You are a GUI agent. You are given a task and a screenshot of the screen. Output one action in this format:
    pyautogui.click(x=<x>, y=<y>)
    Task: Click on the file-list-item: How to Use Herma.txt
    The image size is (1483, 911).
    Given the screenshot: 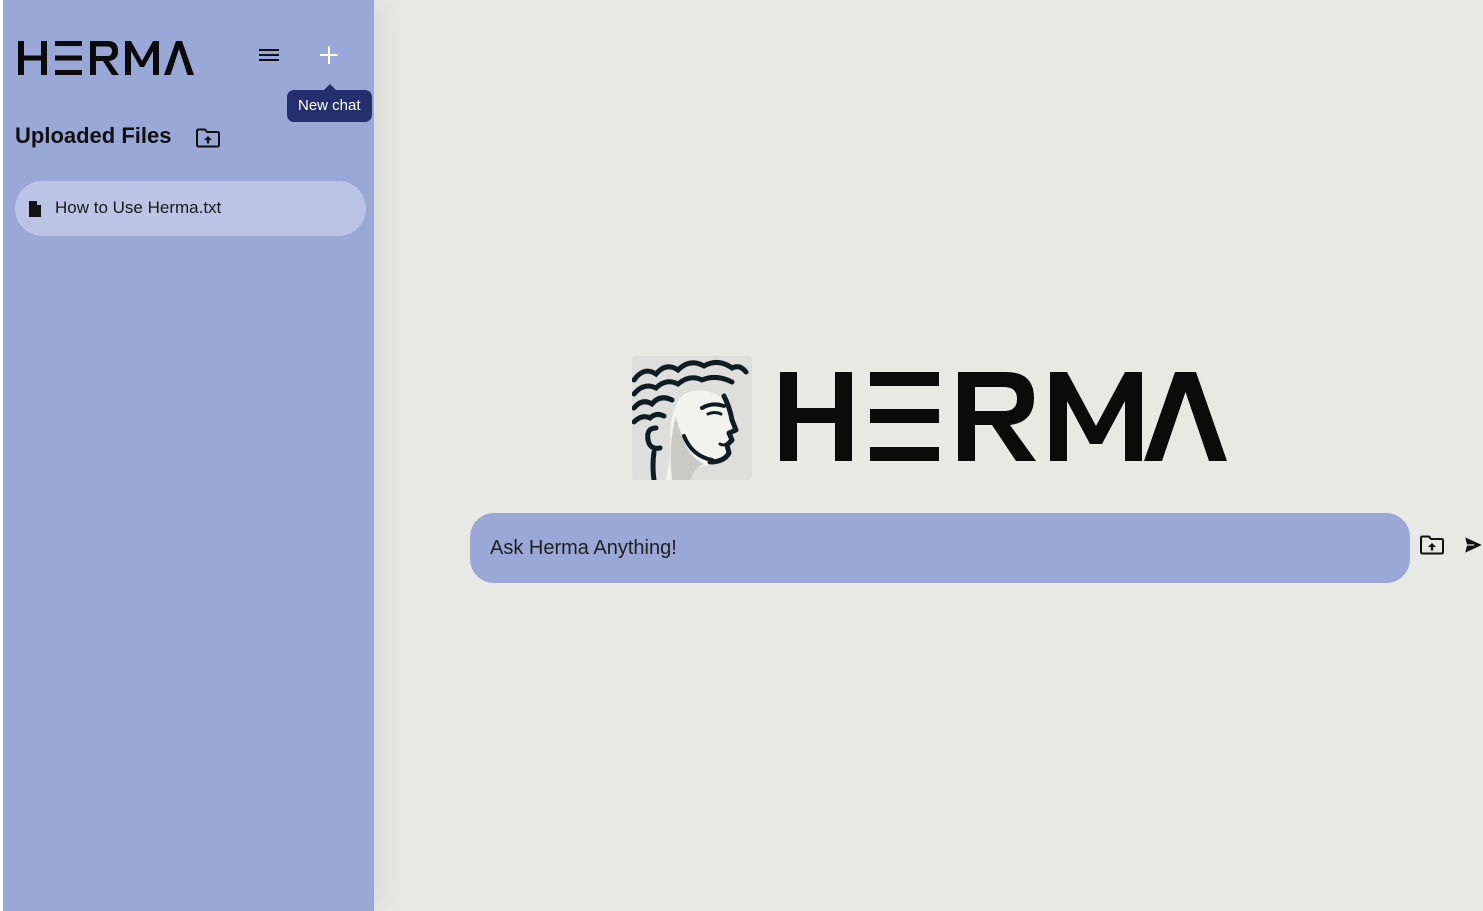 What is the action you would take?
    pyautogui.click(x=190, y=208)
    